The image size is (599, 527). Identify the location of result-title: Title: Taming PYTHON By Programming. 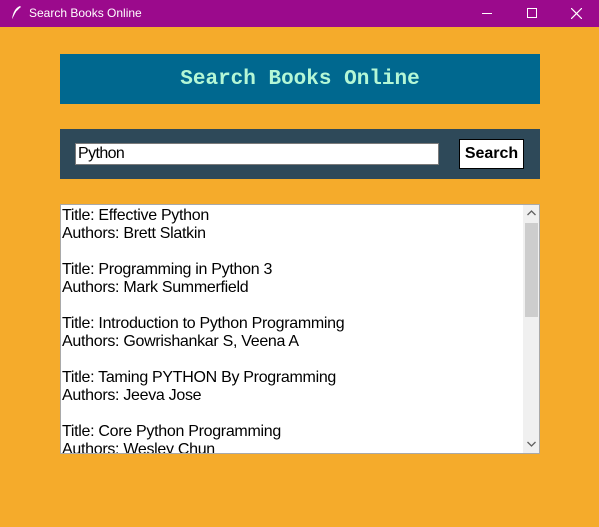
(199, 377).